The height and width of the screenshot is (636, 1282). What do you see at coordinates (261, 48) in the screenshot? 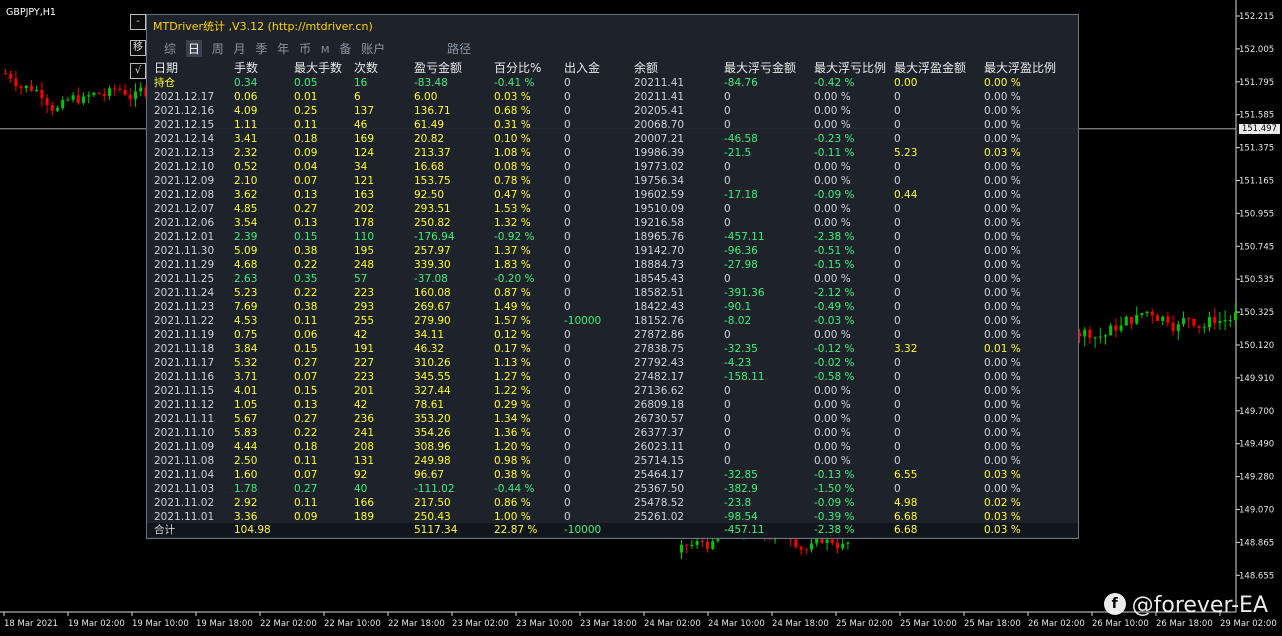
I see `tab-quarter: 季` at bounding box center [261, 48].